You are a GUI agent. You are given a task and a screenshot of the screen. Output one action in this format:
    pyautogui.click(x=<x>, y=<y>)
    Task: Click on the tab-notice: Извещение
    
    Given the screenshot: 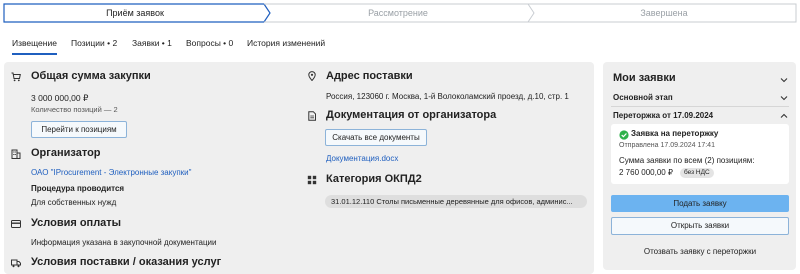 What is the action you would take?
    pyautogui.click(x=34, y=44)
    